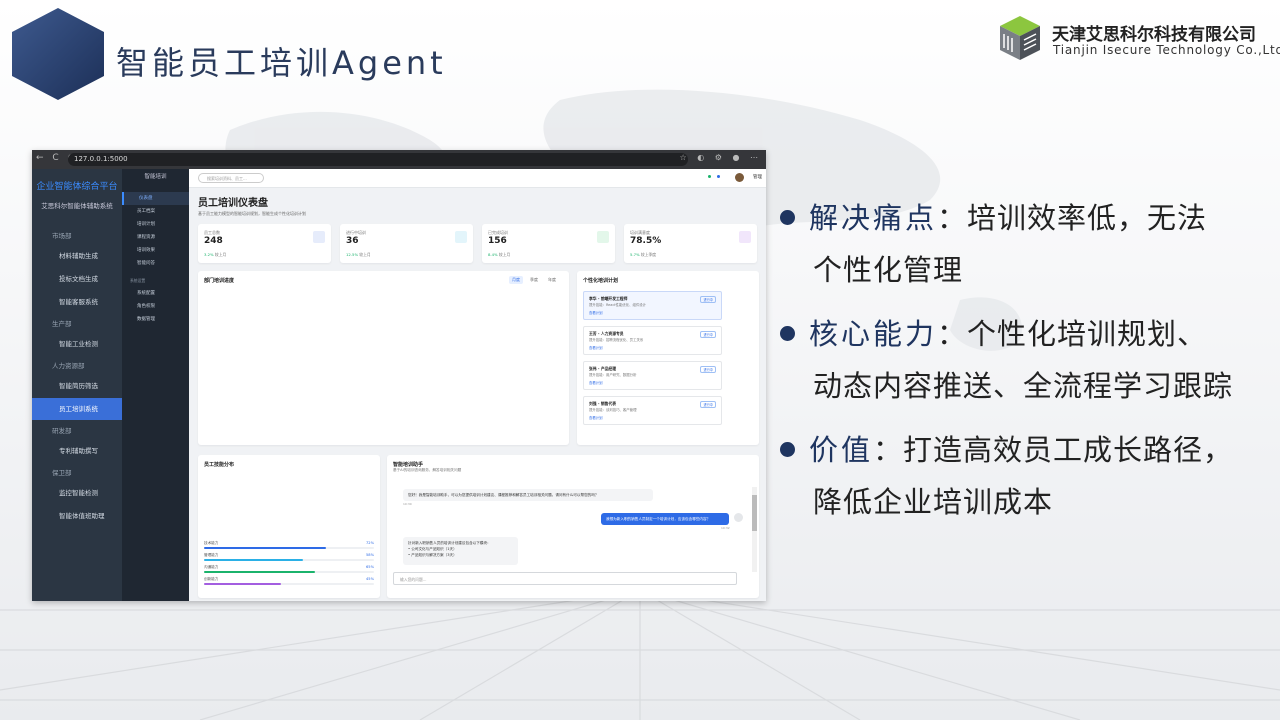 This screenshot has width=1280, height=720. What do you see at coordinates (933, 502) in the screenshot?
I see `bullet-text-continued: 降低企业培训成本` at bounding box center [933, 502].